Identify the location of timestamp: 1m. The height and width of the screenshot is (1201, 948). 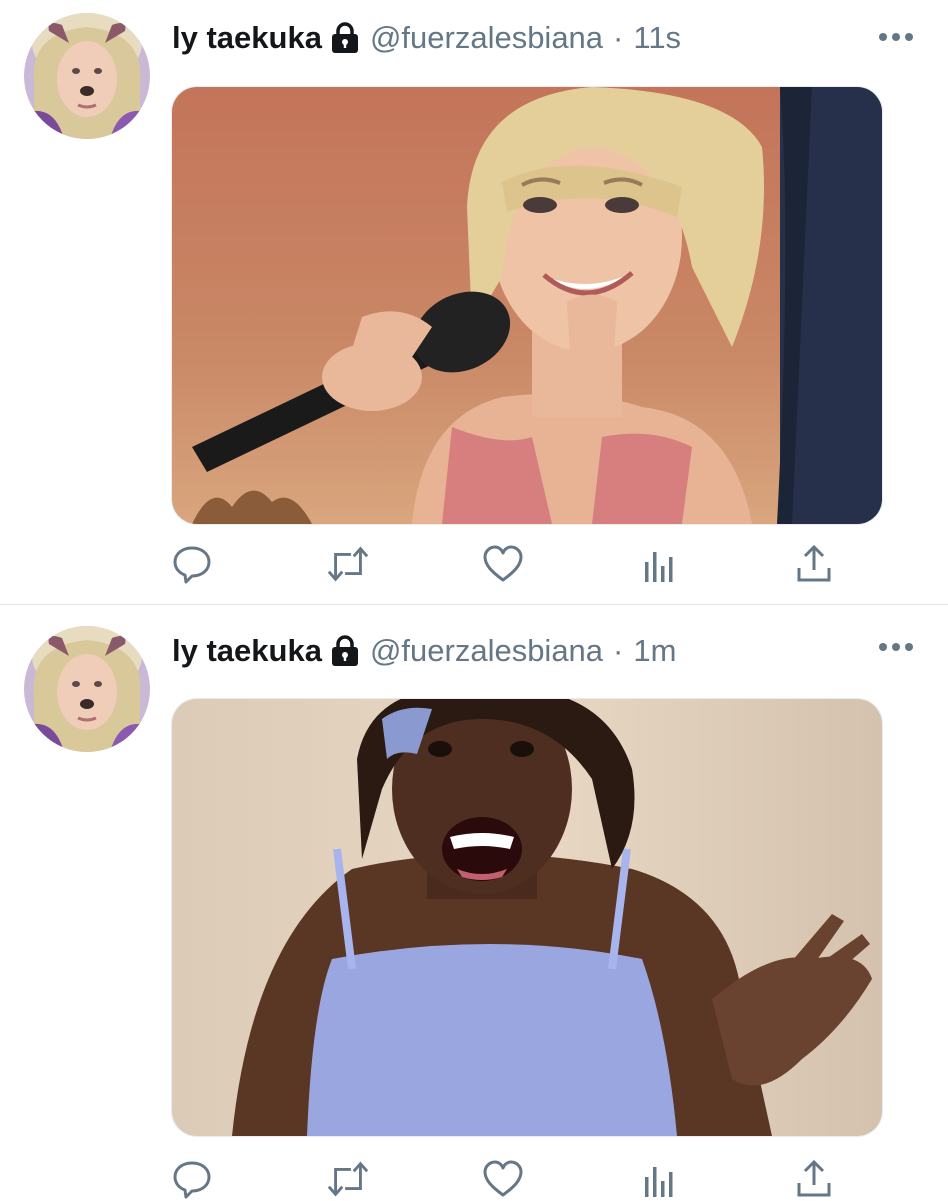
(654, 651).